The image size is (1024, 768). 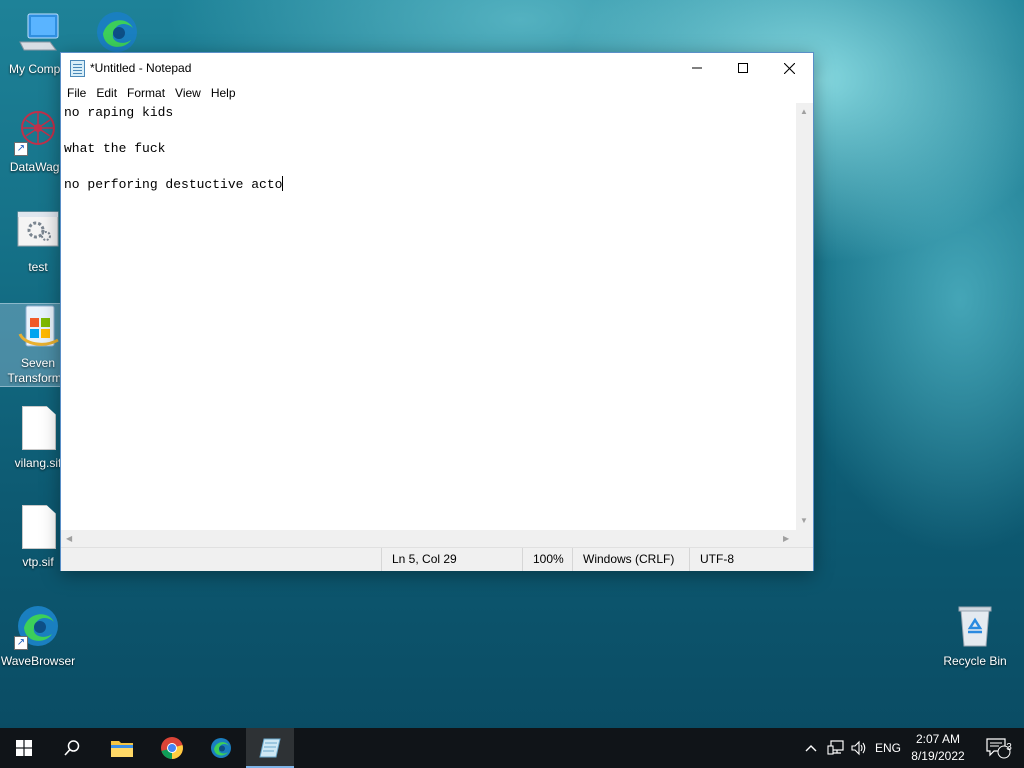 I want to click on close-button, so click(x=789, y=68).